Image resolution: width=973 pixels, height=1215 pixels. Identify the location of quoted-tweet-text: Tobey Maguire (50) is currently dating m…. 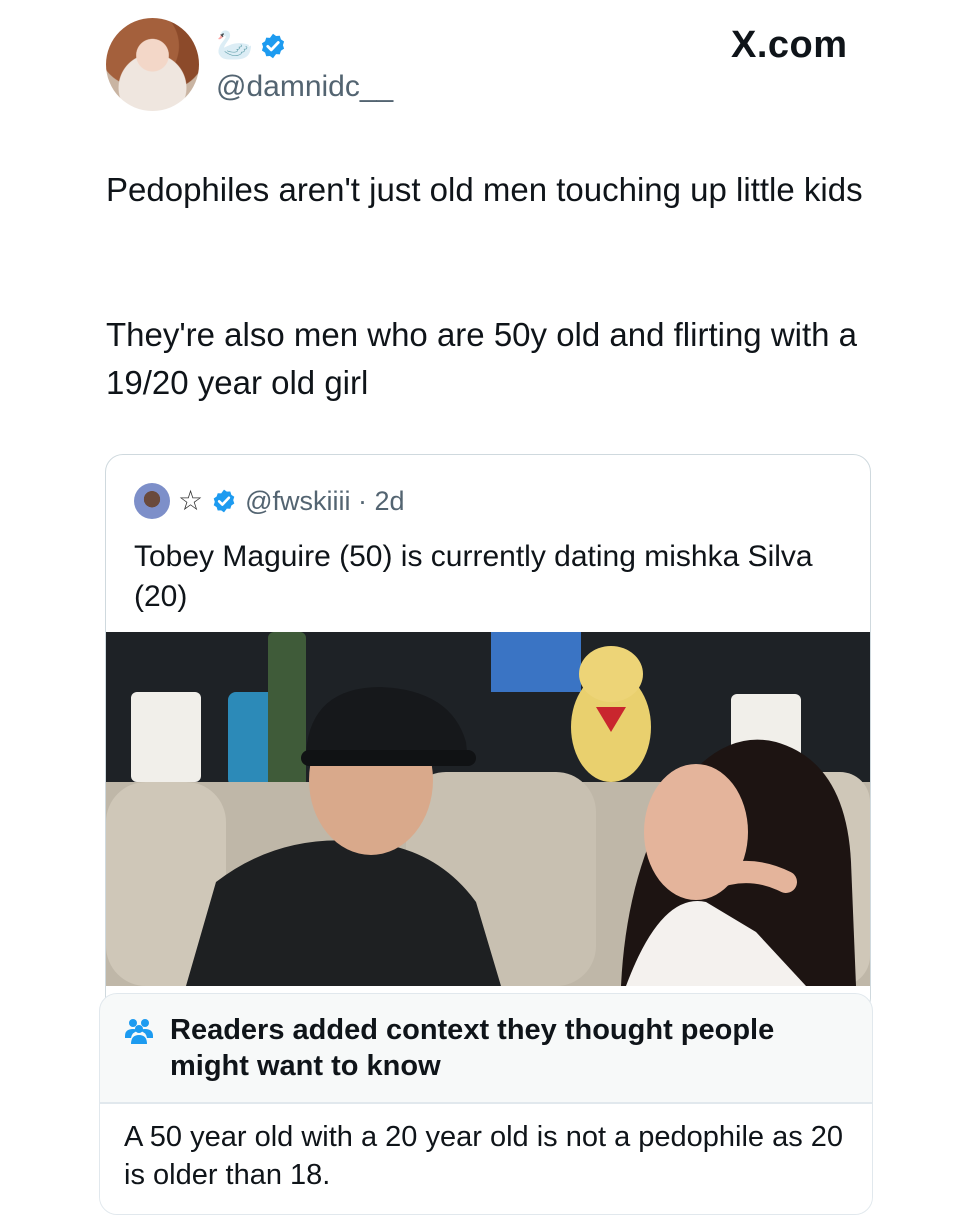
(473, 576).